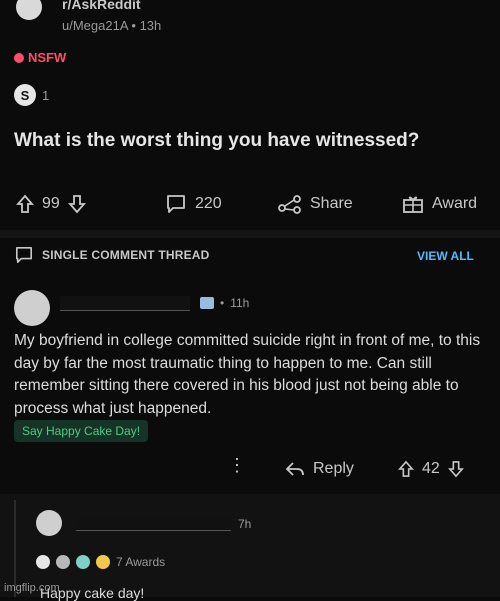 This screenshot has width=500, height=601. I want to click on upvote-count: 99, so click(51, 203).